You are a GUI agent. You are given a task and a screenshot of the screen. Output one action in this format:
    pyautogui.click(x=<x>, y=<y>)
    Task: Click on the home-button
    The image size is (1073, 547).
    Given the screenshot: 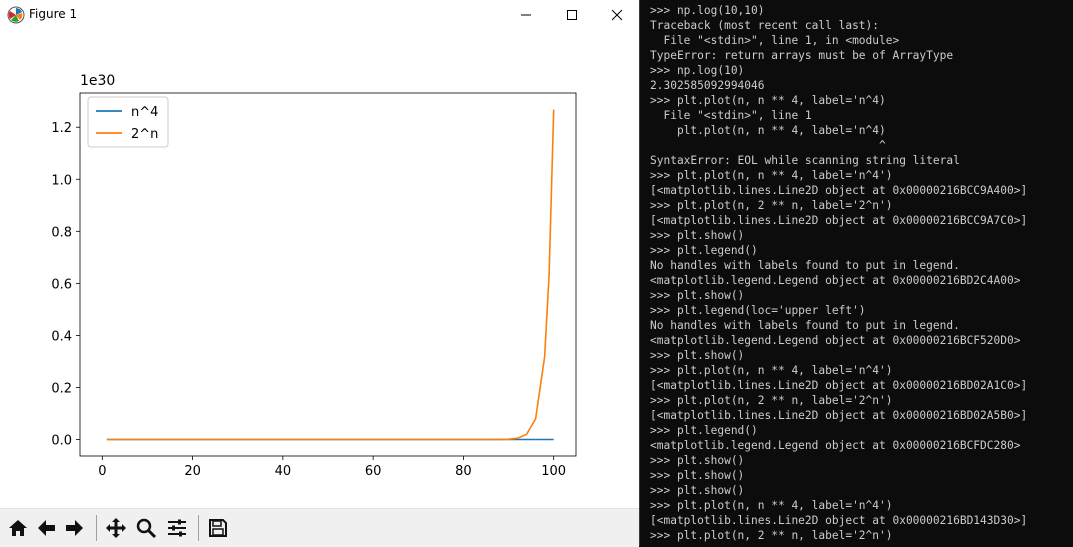 What is the action you would take?
    pyautogui.click(x=18, y=528)
    